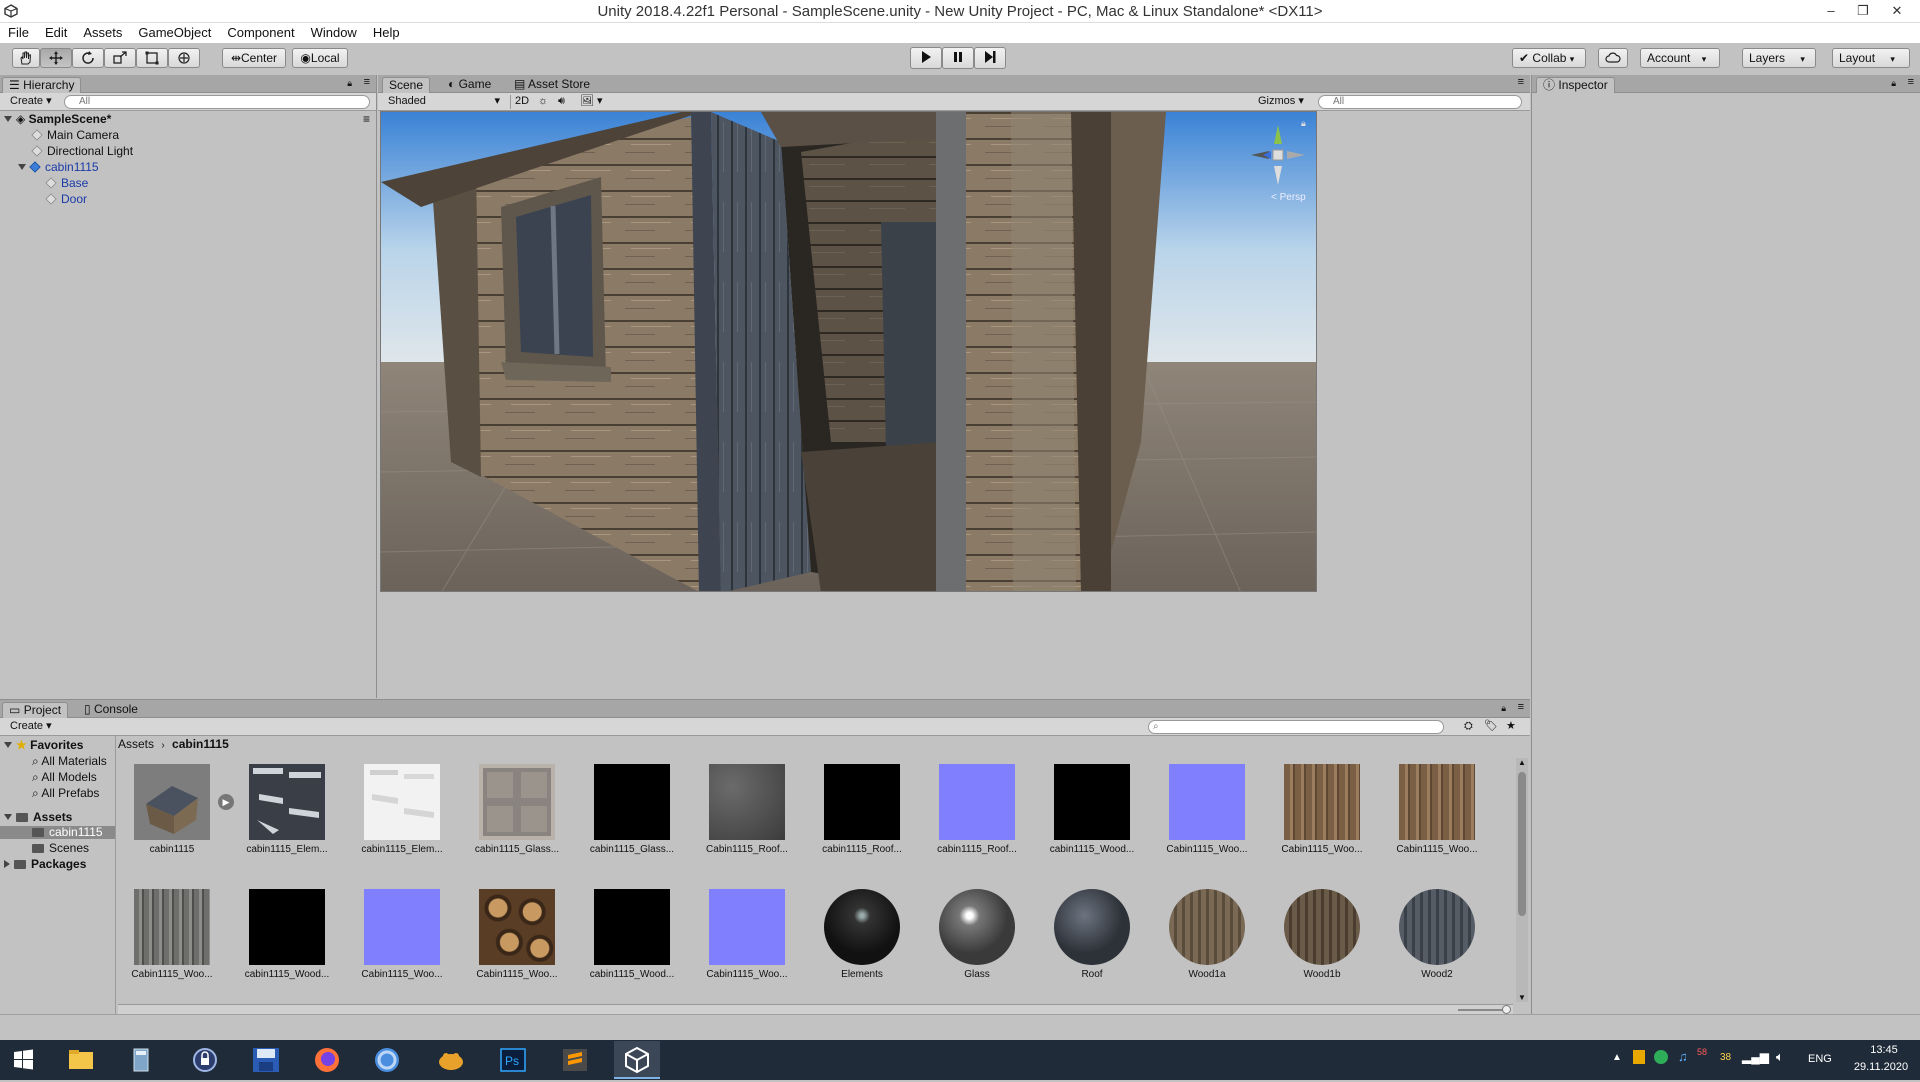  What do you see at coordinates (521, 102) in the screenshot?
I see `toggle-2d-button: 2D` at bounding box center [521, 102].